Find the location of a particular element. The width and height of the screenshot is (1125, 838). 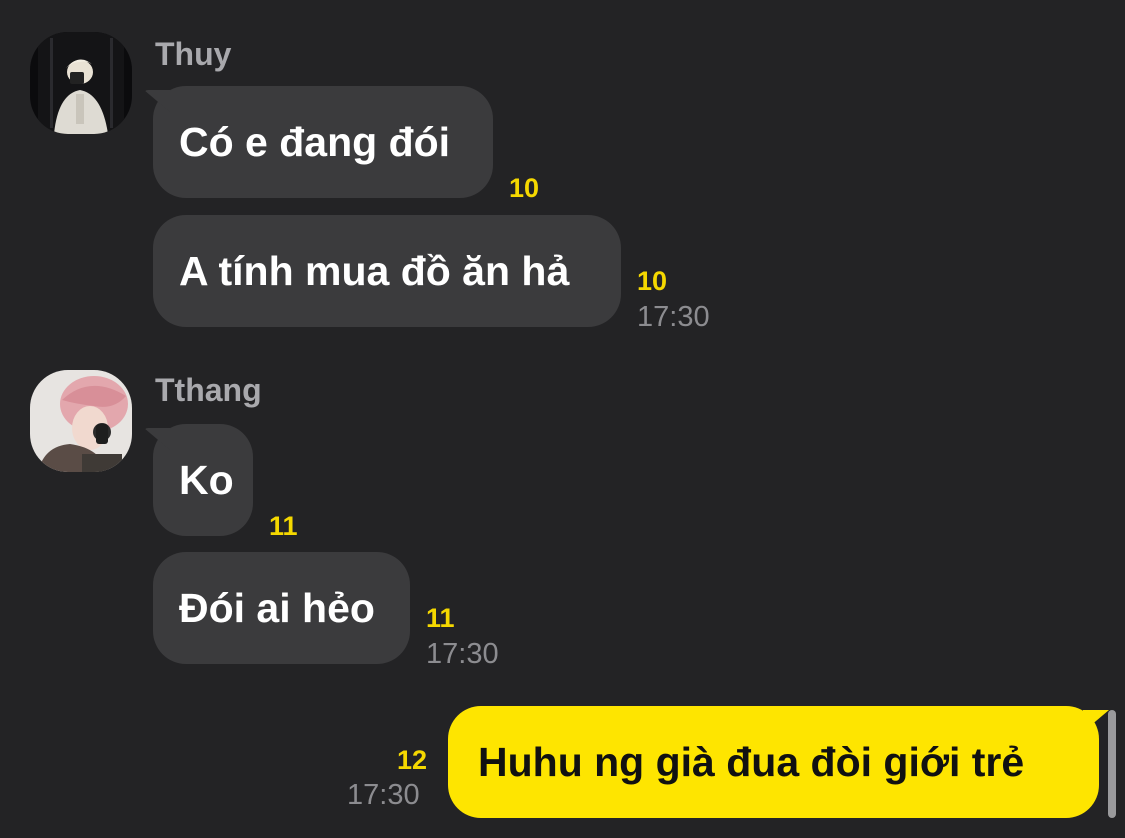

message-text: Có e đang đói is located at coordinates (315, 141).